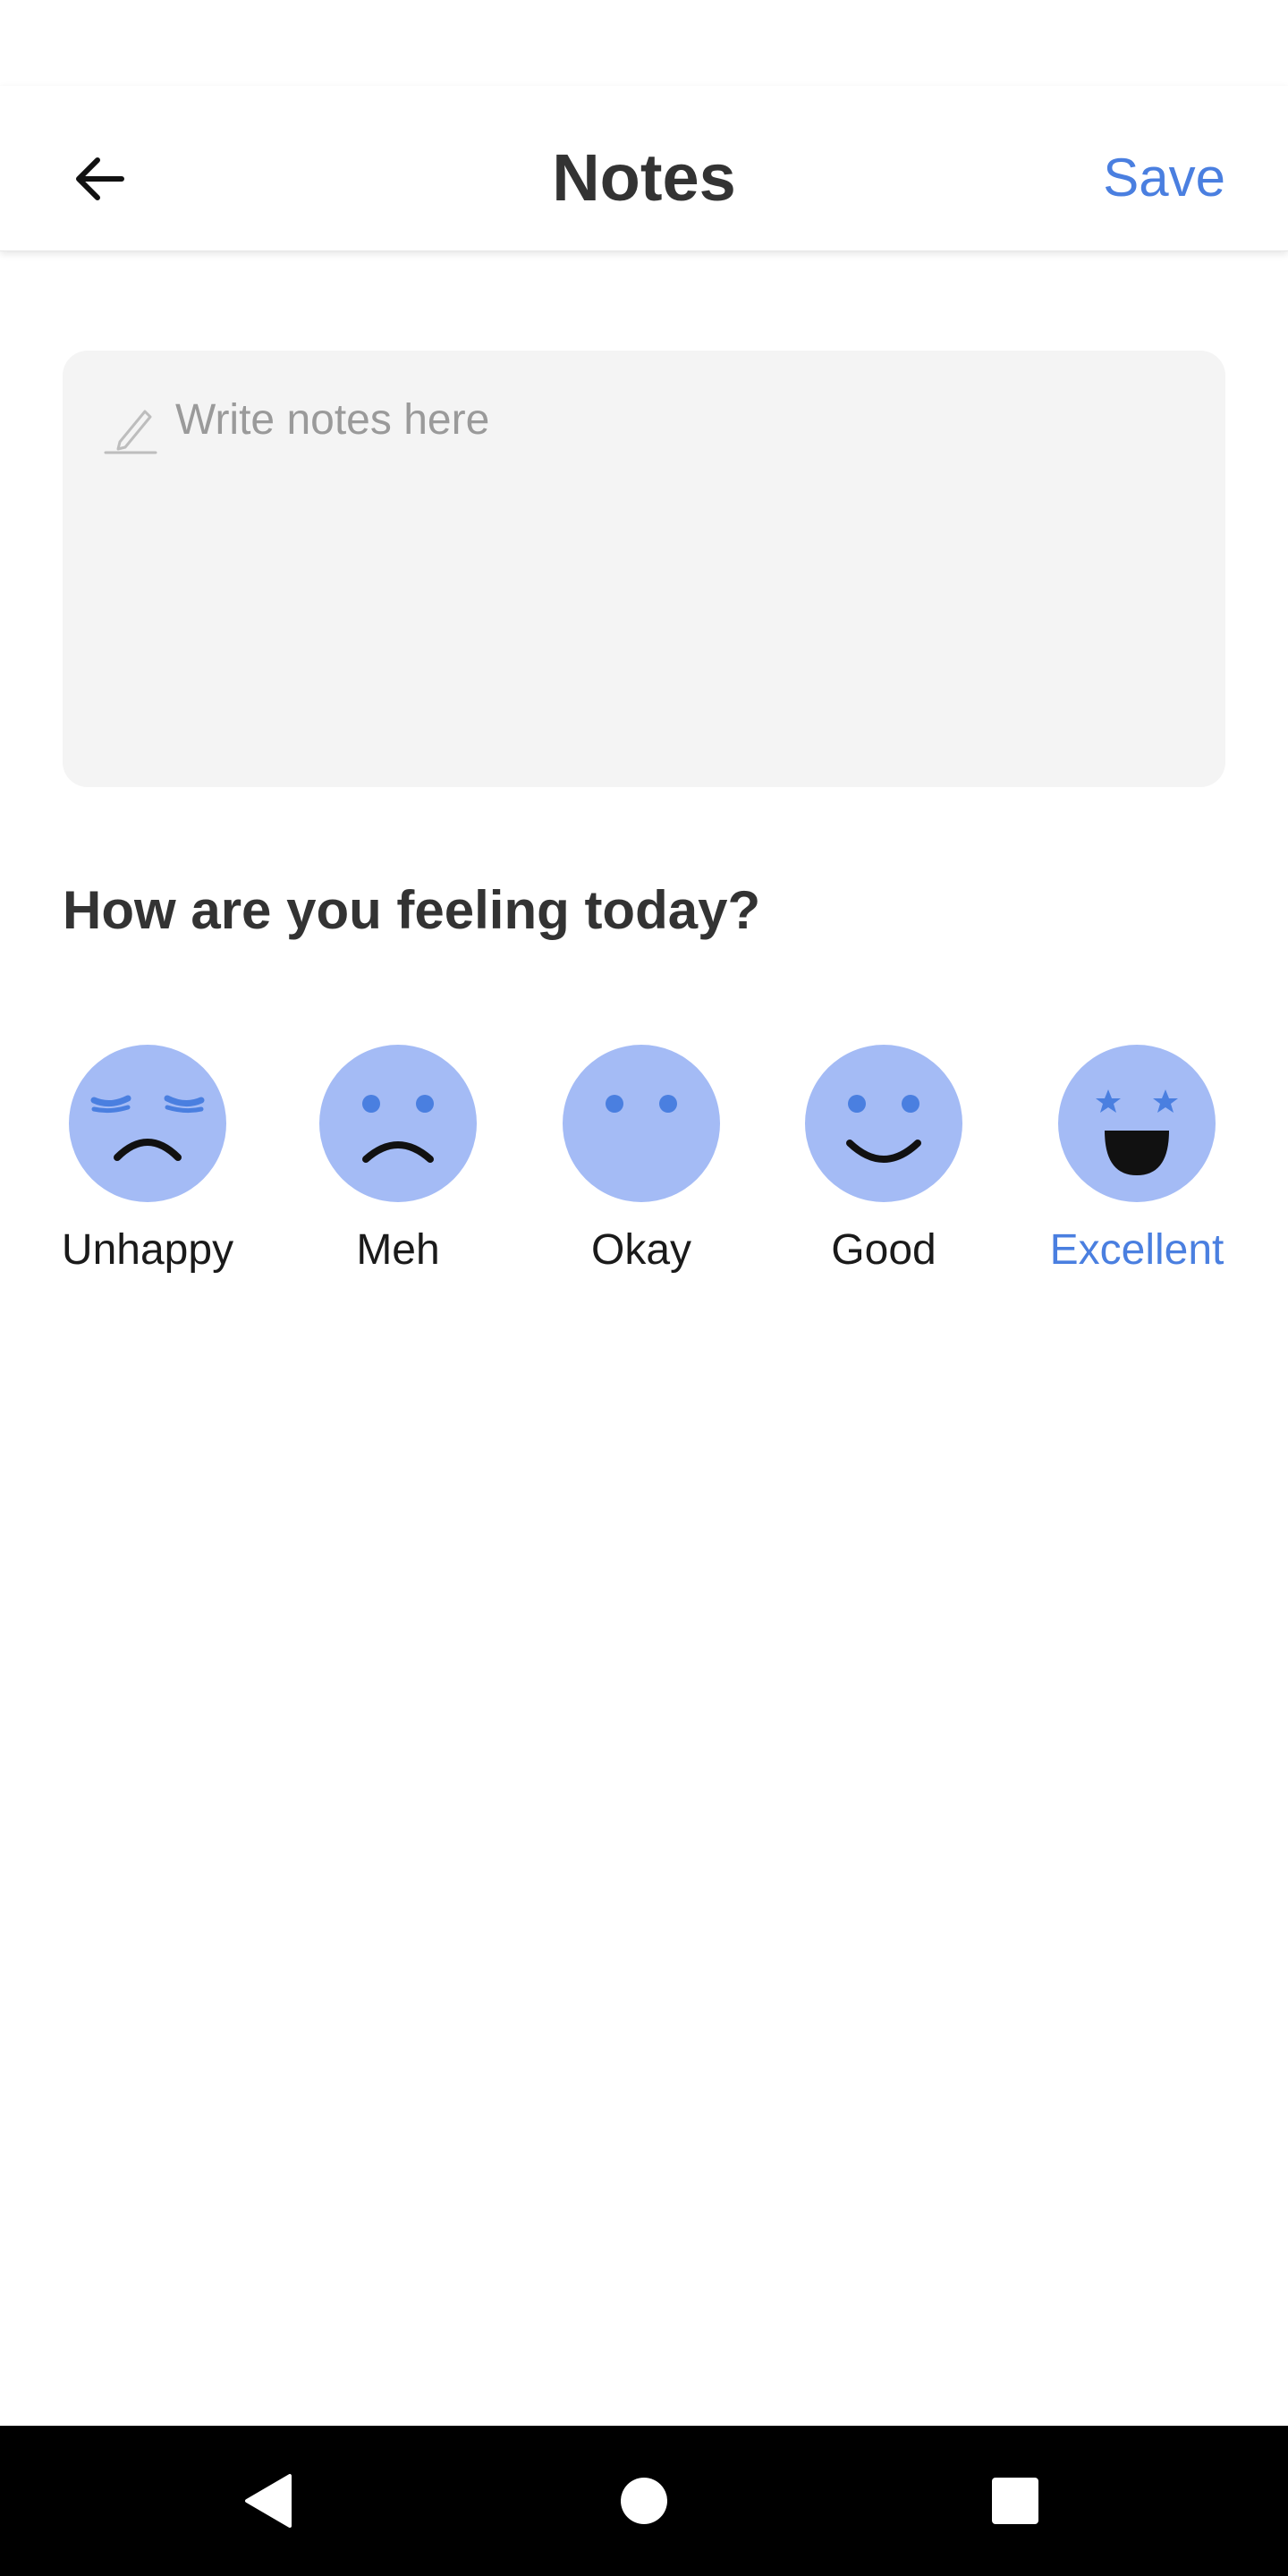 This screenshot has height=2576, width=1288. Describe the element at coordinates (147, 1250) in the screenshot. I see `mood-label-unhappy: Unhappy` at that location.